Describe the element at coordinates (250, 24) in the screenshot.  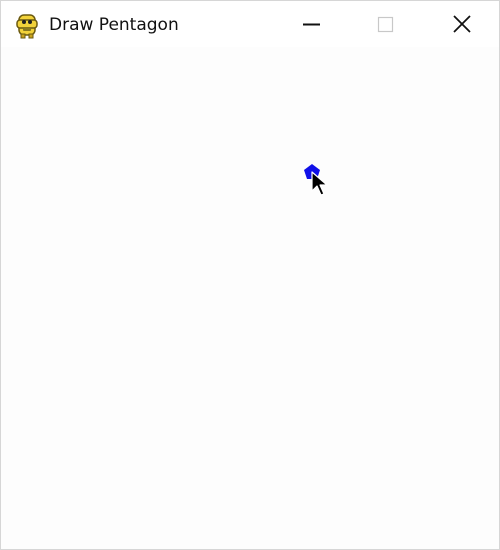
I see `title-bar: Draw Pentagon` at that location.